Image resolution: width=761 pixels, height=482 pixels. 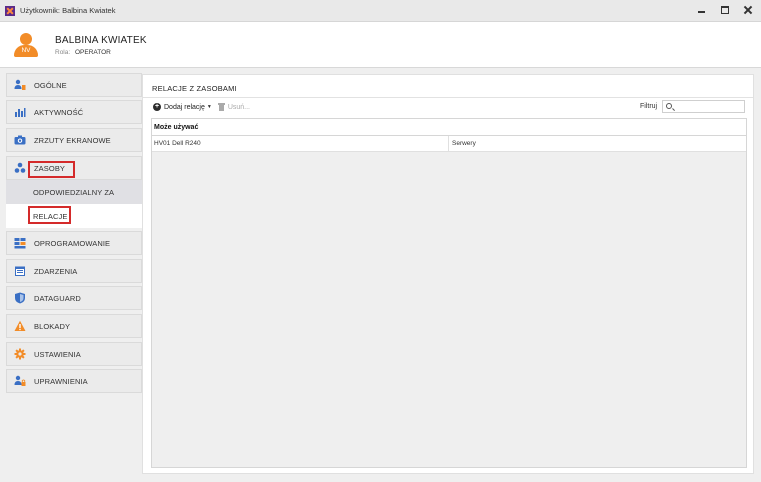 What do you see at coordinates (20, 271) in the screenshot?
I see `calendar-icon` at bounding box center [20, 271].